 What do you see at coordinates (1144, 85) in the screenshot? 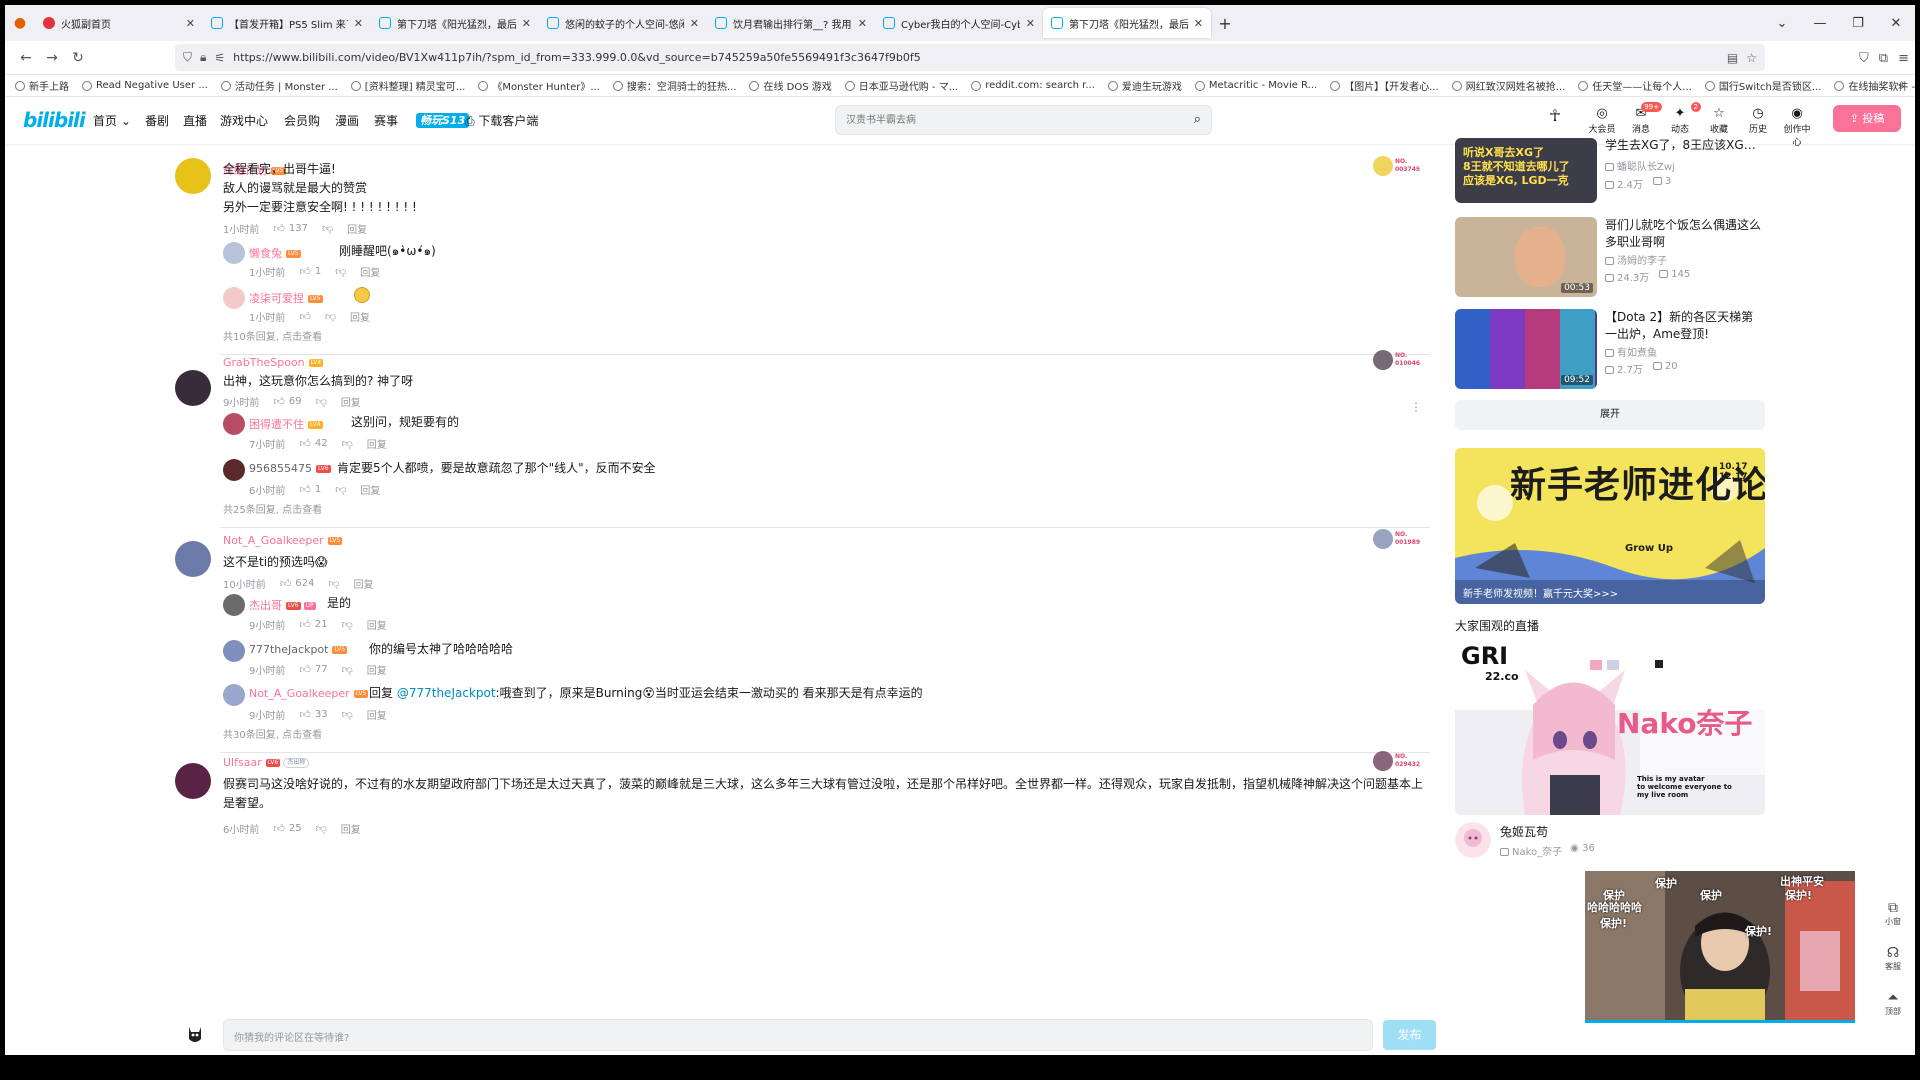
I see `bookmark-item: 爱迪生玩游戏` at bounding box center [1144, 85].